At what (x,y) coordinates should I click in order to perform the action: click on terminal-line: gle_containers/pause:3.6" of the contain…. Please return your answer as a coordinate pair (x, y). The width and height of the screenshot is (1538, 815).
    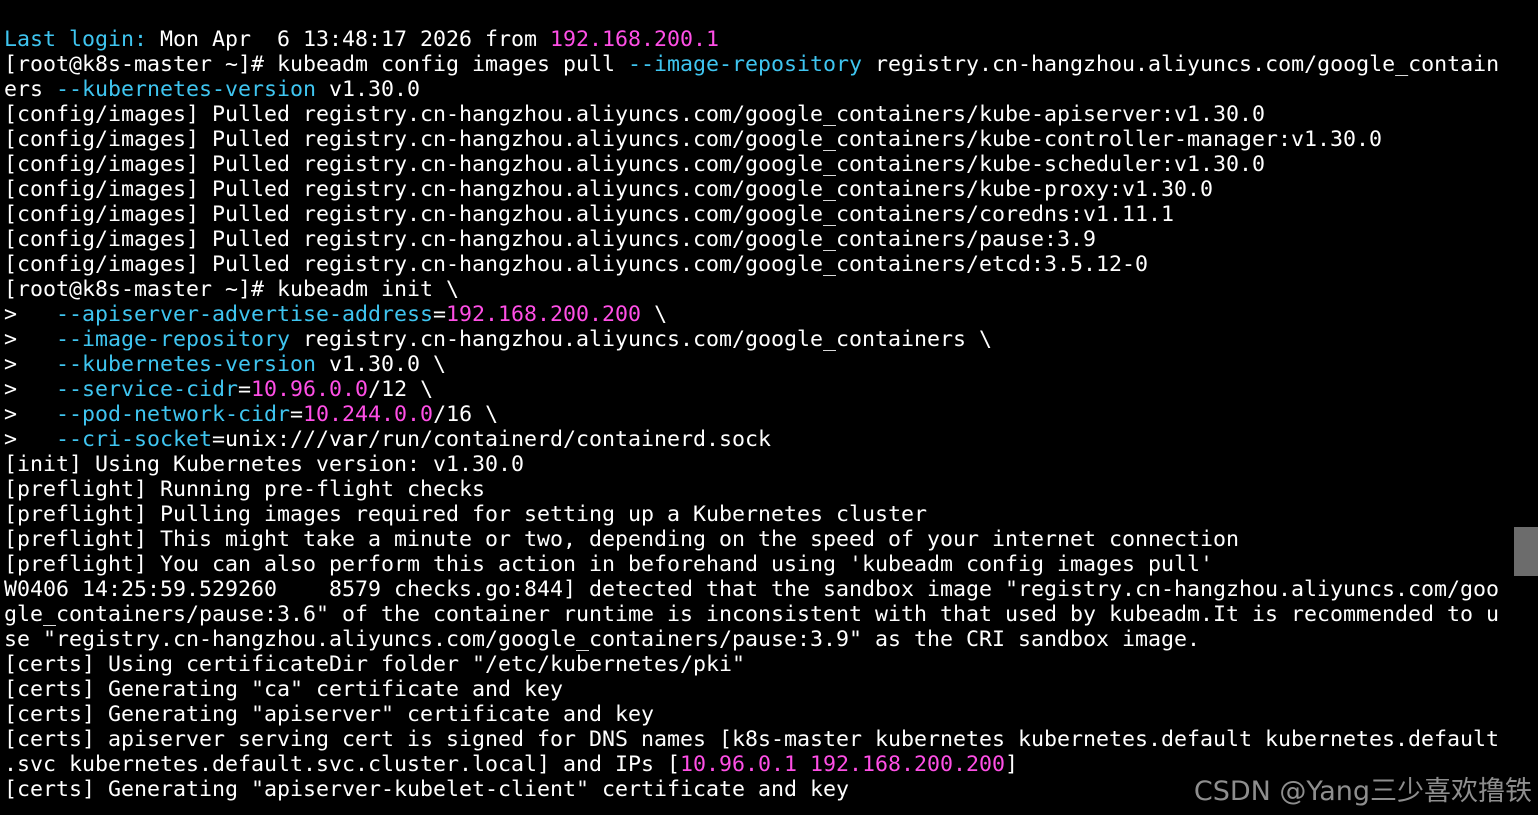
    Looking at the image, I should click on (751, 614).